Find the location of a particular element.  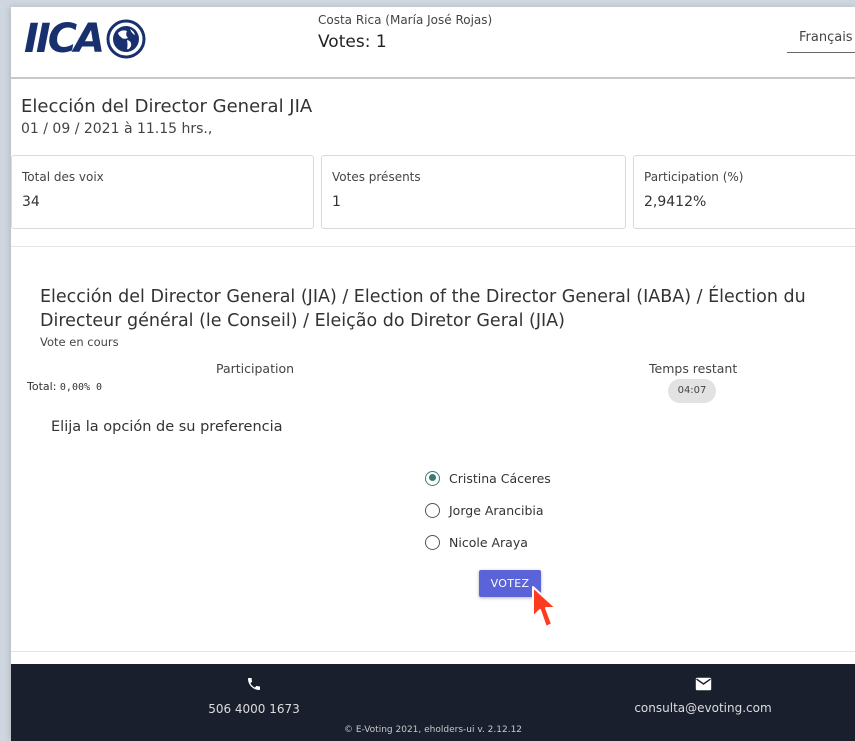

language-label: Français is located at coordinates (826, 37).